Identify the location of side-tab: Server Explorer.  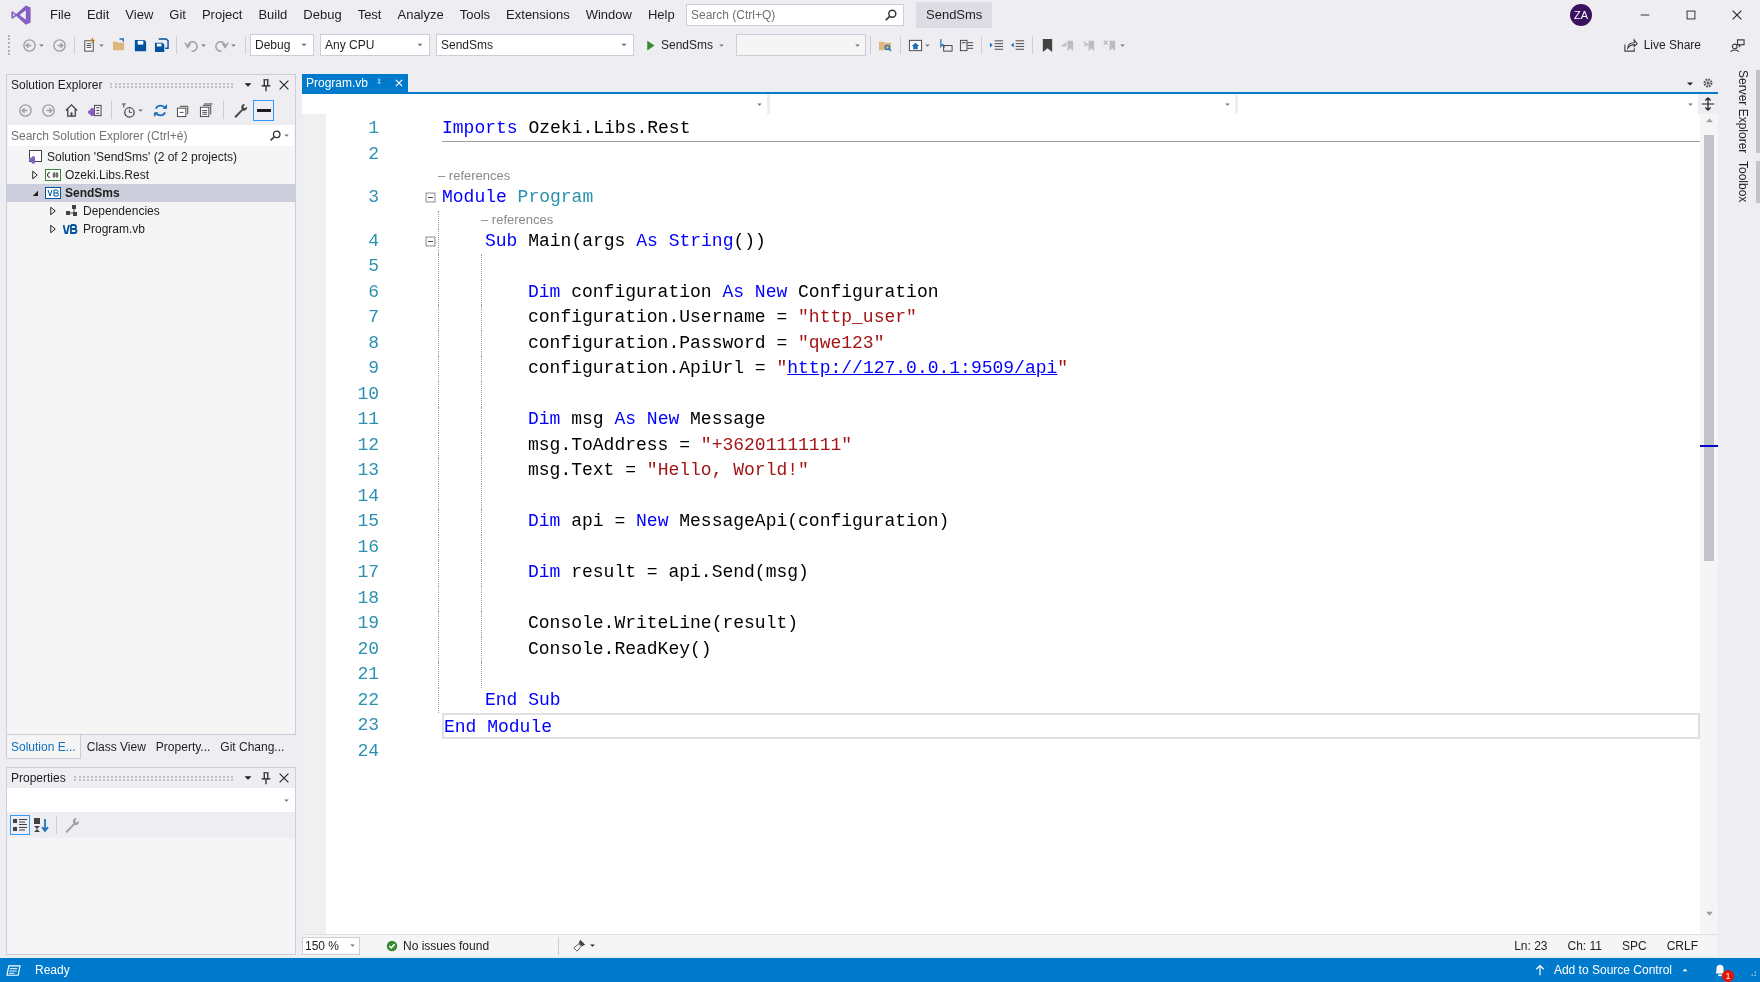
(1745, 112).